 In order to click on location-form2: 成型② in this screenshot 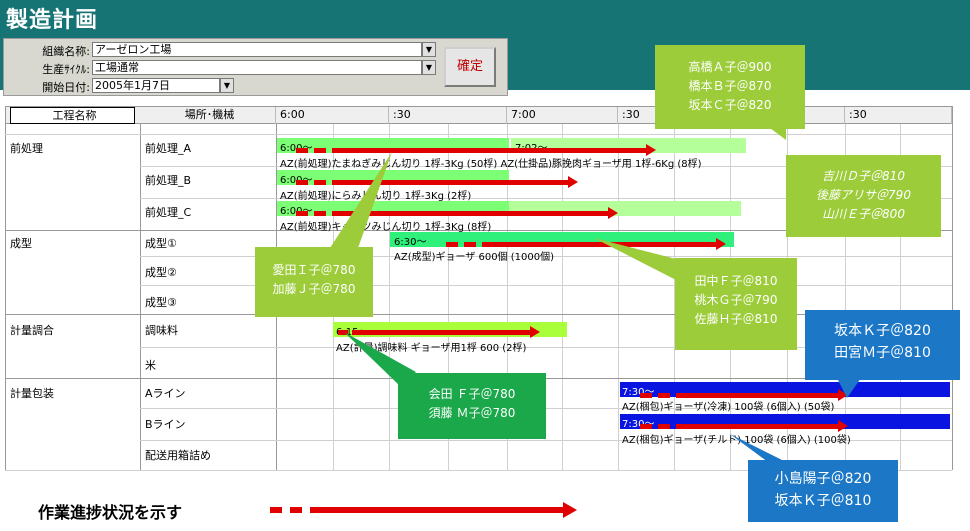, I will do `click(161, 272)`.